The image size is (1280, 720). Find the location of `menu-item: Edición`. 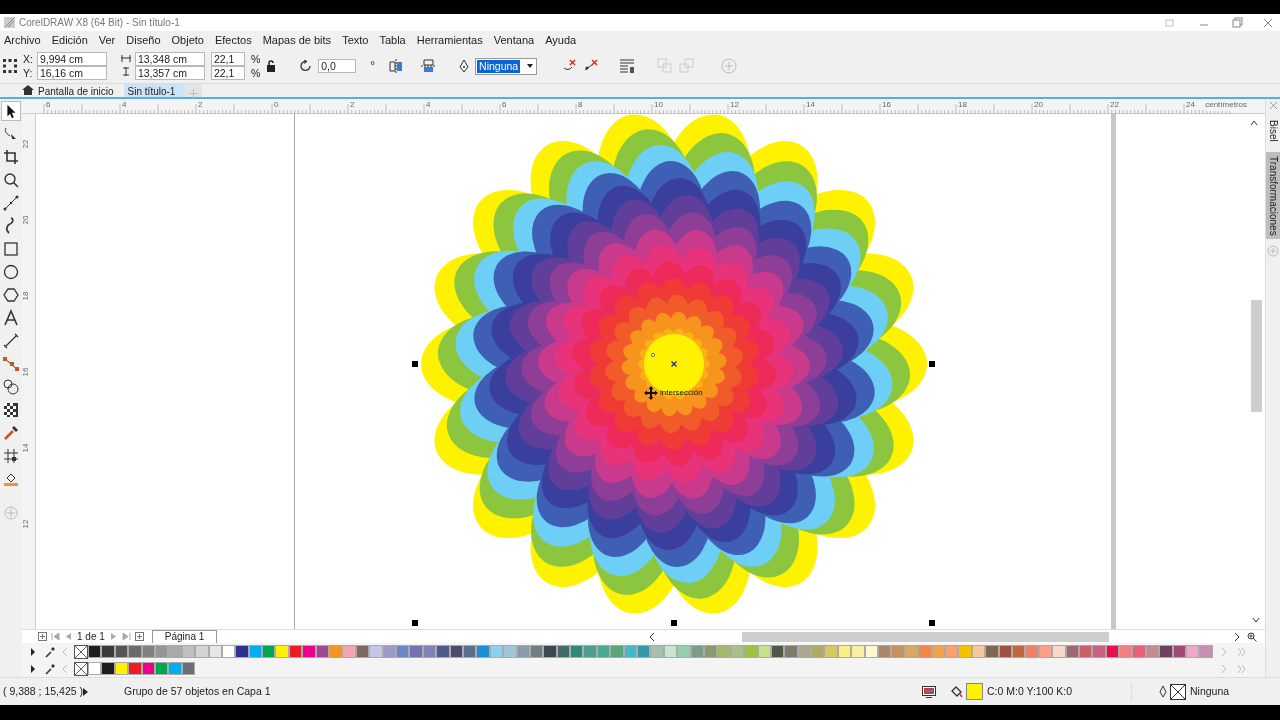

menu-item: Edición is located at coordinates (71, 40).